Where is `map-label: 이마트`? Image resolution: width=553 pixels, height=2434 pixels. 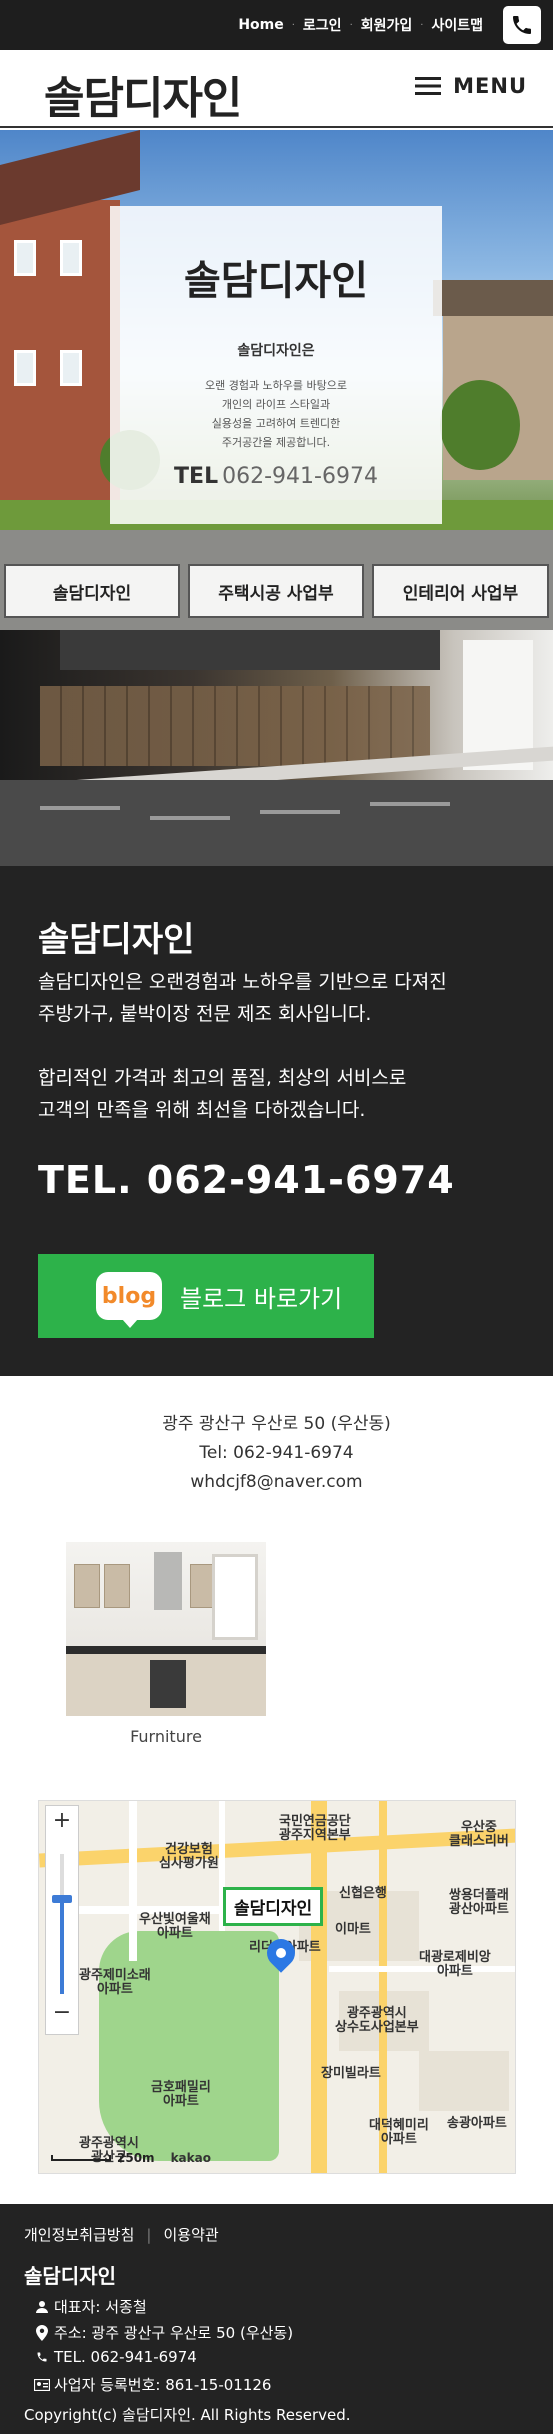 map-label: 이마트 is located at coordinates (353, 1929).